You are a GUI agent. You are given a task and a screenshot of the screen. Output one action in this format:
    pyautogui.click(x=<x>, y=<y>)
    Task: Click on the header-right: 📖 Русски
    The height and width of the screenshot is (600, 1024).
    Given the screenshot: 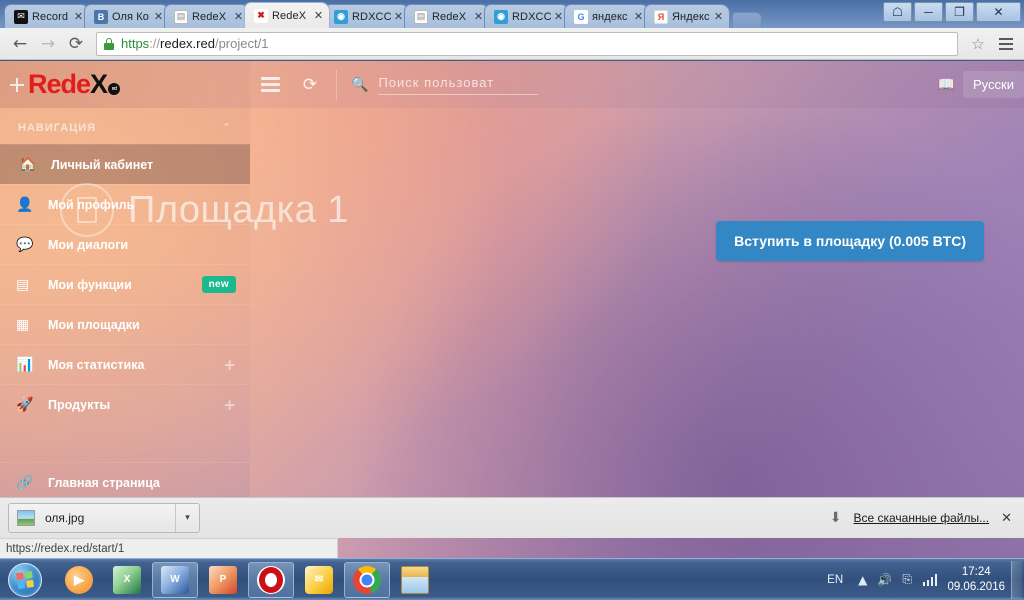 What is the action you would take?
    pyautogui.click(x=981, y=84)
    